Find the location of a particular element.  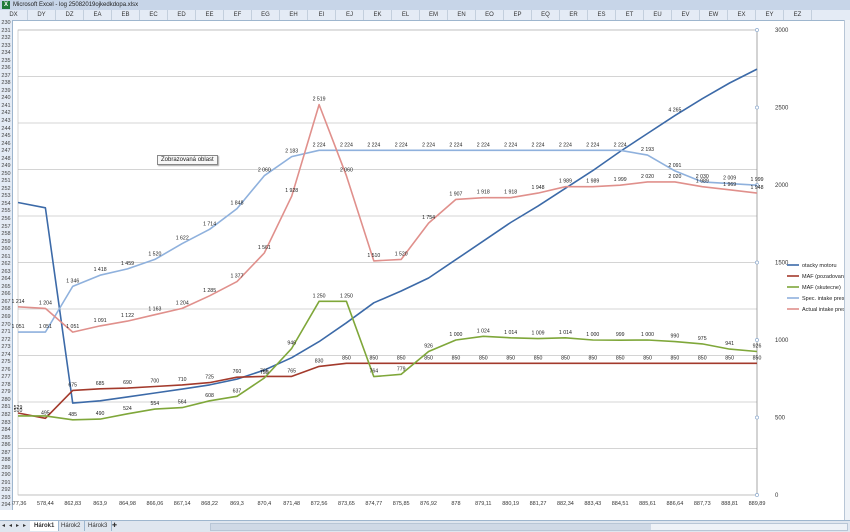

row-header: 253 is located at coordinates (6, 197).